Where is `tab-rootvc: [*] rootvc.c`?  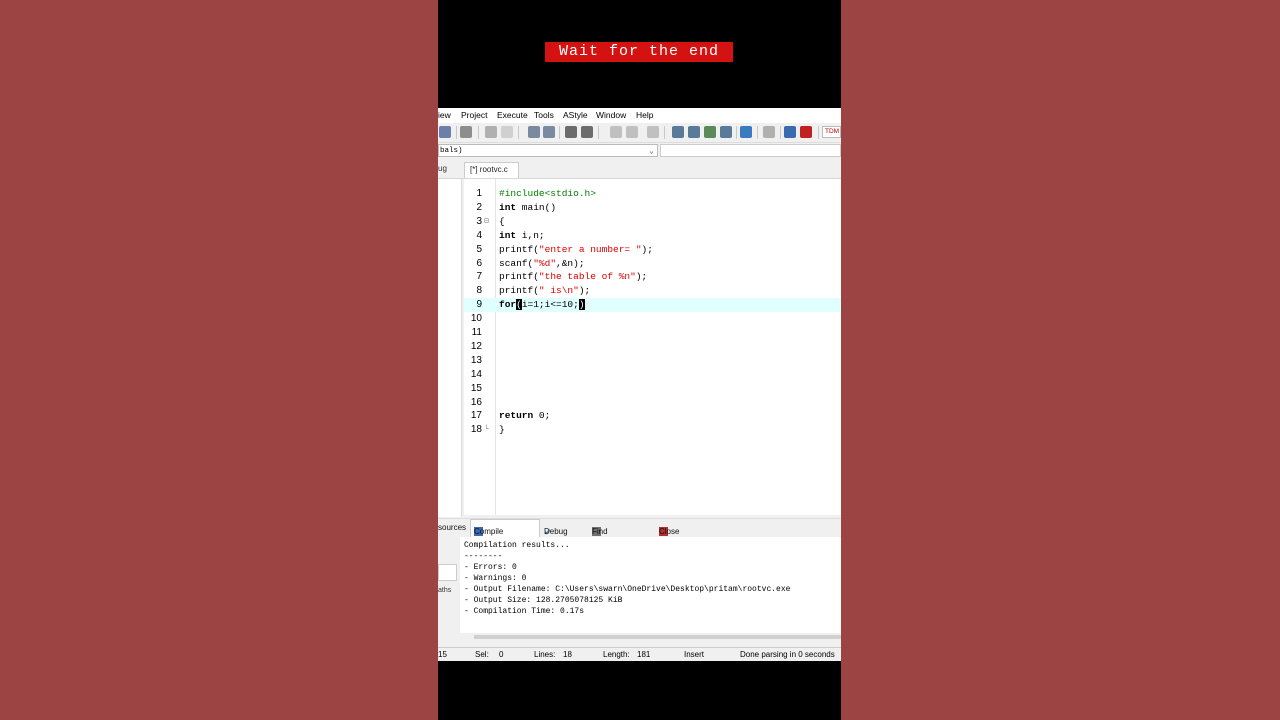 tab-rootvc: [*] rootvc.c is located at coordinates (491, 170).